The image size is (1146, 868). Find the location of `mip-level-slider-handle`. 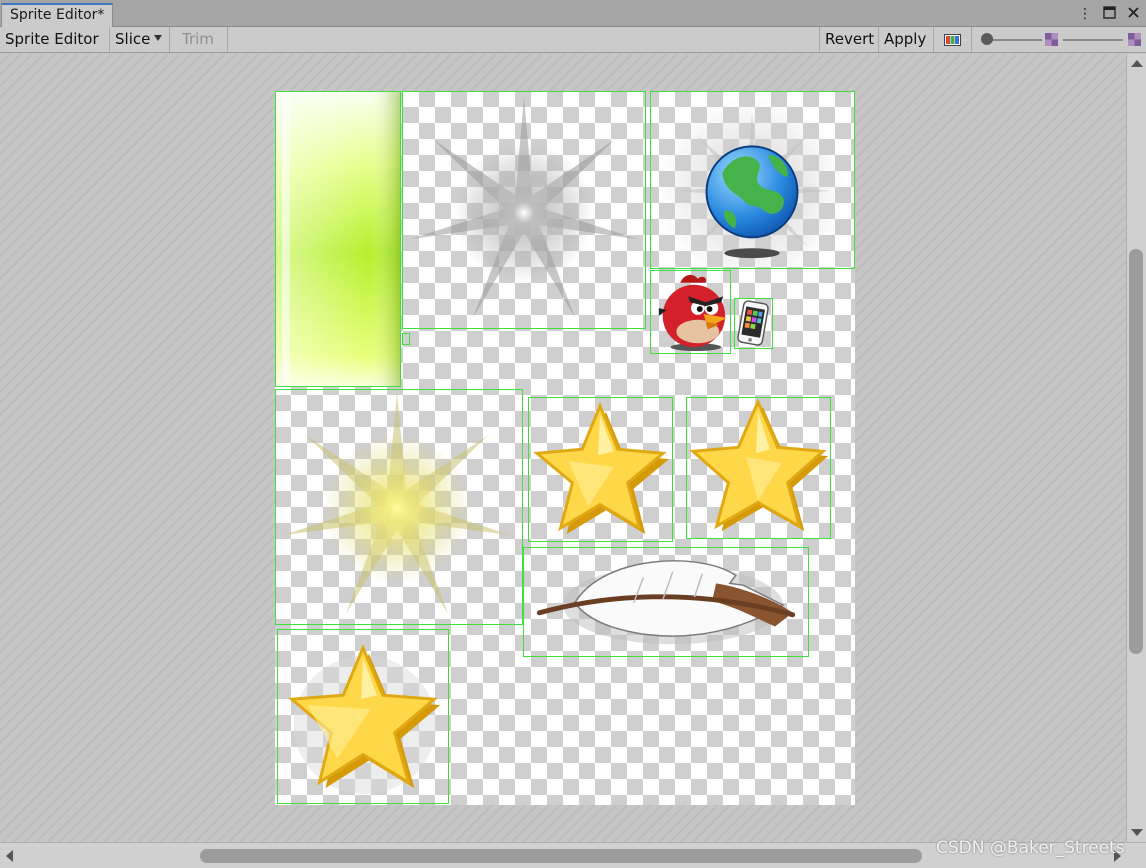

mip-level-slider-handle is located at coordinates (987, 39).